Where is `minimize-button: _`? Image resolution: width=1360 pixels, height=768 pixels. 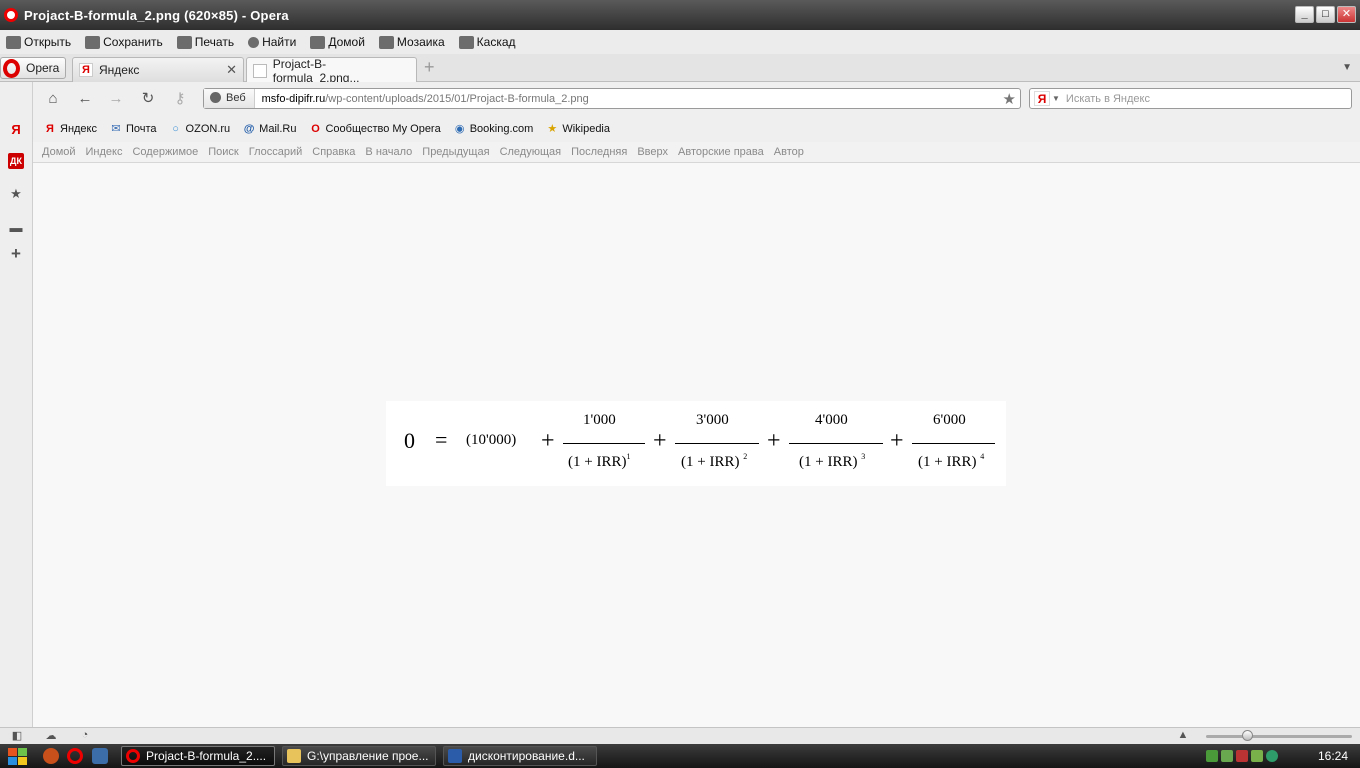
minimize-button: _ is located at coordinates (1304, 14).